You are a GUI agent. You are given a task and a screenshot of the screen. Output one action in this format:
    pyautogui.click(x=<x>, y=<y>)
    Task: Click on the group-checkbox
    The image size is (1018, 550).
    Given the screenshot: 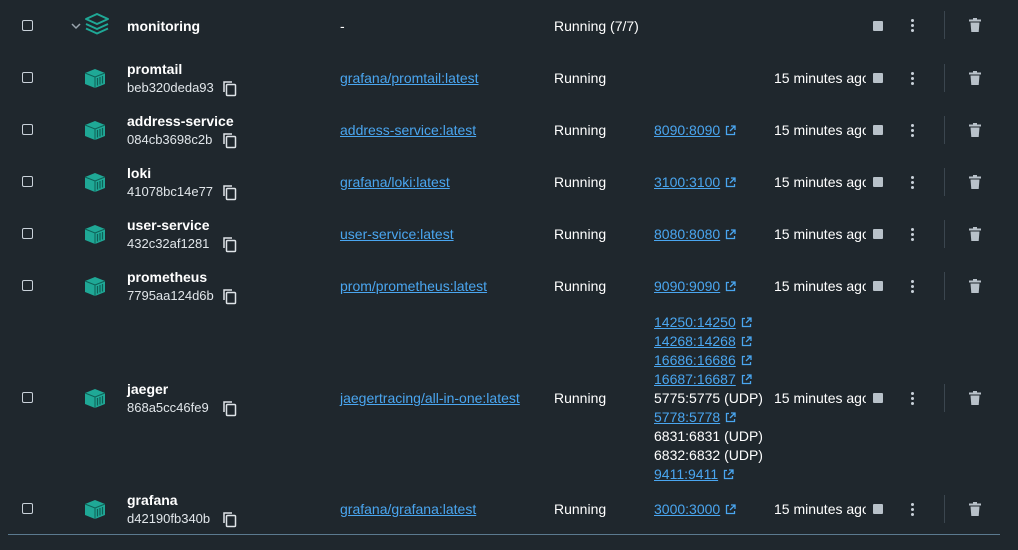 What is the action you would take?
    pyautogui.click(x=27, y=25)
    